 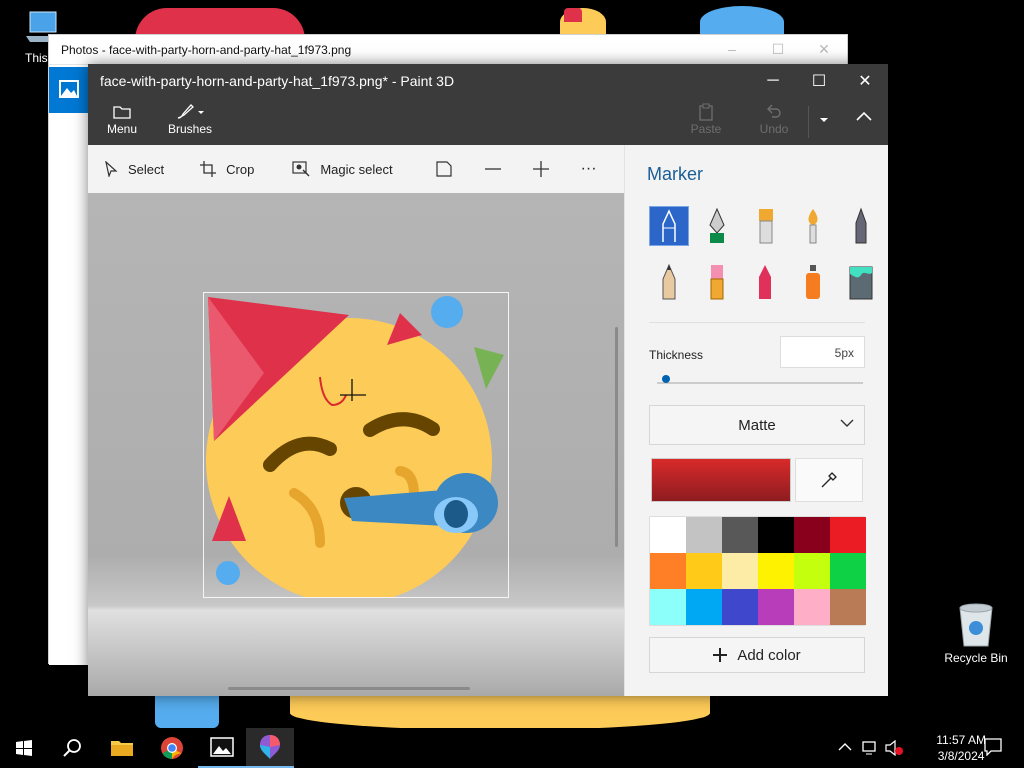 I want to click on vertical-scrollbar, so click(x=616, y=437).